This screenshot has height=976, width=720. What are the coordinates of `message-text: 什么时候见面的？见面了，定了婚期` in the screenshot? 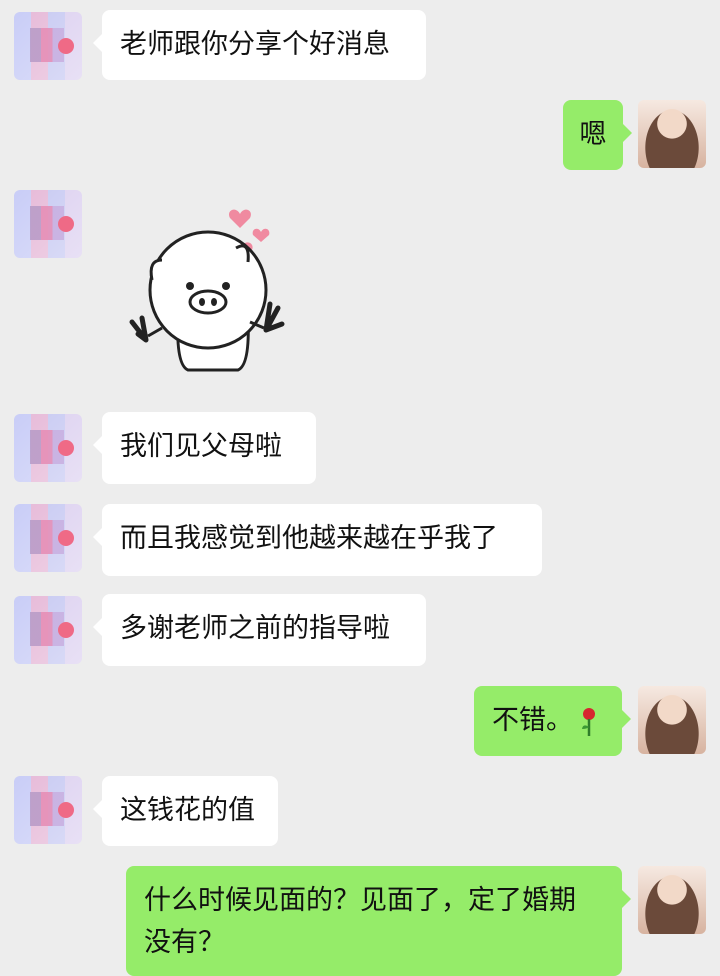 It's located at (360, 900).